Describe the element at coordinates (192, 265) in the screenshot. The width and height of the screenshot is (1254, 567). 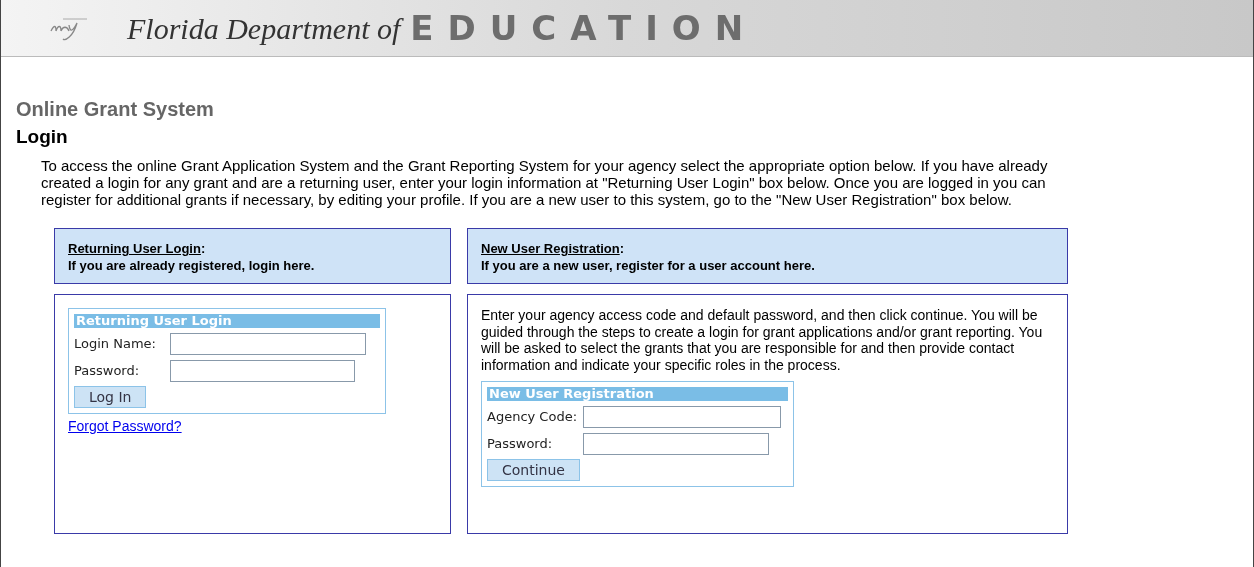
I see `panel-subheading: If you are already registered, login here.` at that location.